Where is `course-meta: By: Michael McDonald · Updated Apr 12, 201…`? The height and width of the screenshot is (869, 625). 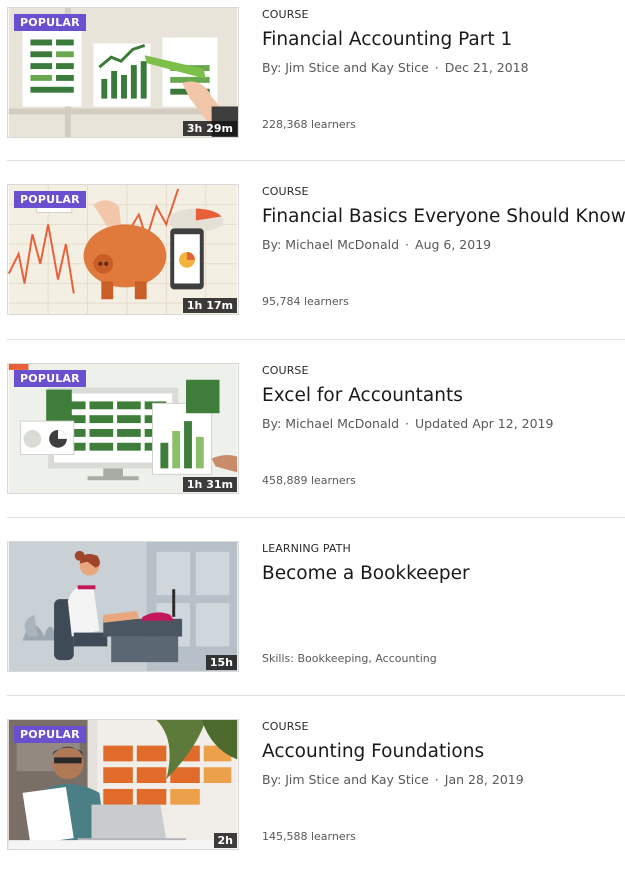 course-meta: By: Michael McDonald · Updated Apr 12, 201… is located at coordinates (407, 423).